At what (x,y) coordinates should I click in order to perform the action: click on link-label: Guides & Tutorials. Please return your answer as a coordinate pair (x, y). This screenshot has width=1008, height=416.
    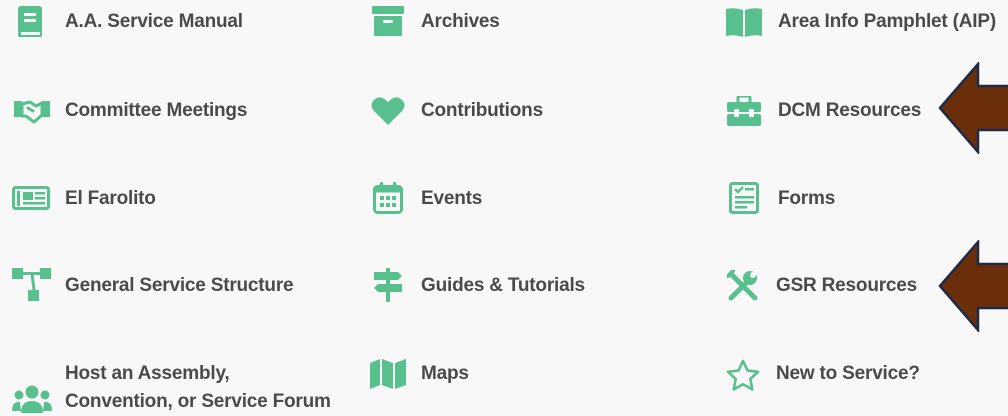
    Looking at the image, I should click on (503, 286).